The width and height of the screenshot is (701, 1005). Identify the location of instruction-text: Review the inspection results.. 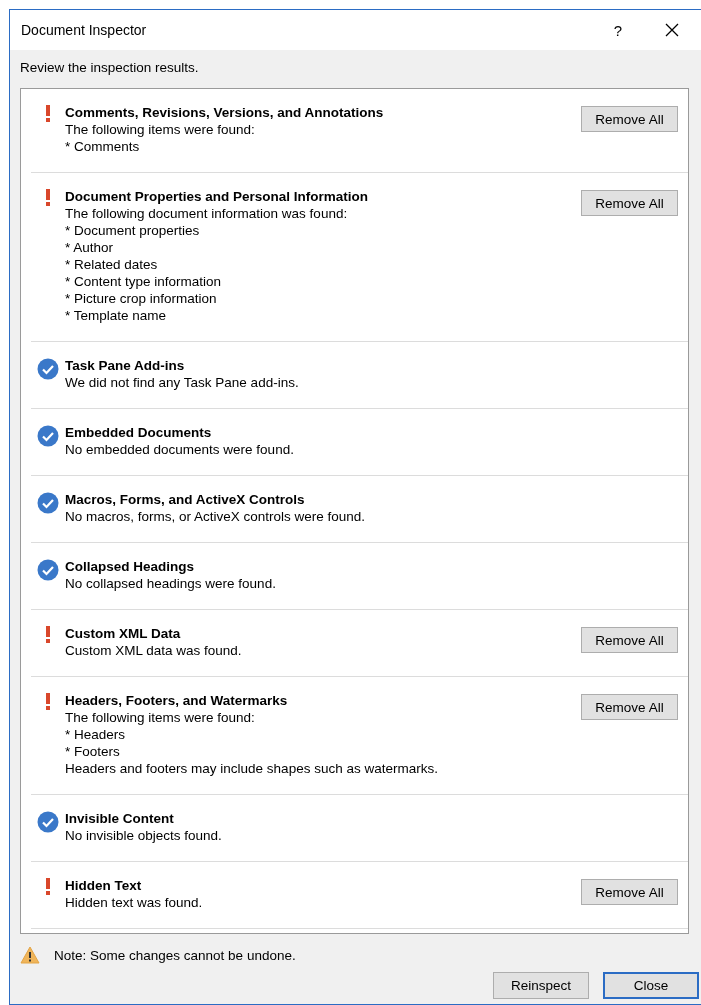
(109, 68).